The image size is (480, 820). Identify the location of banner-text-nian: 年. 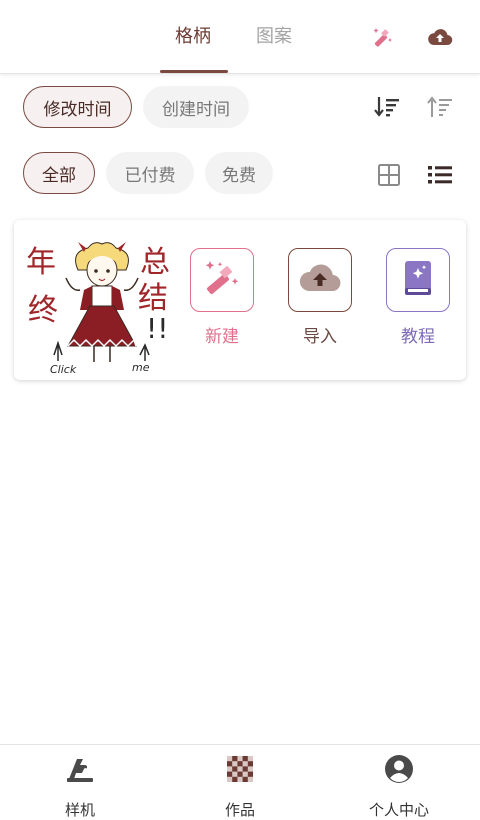
(41, 262).